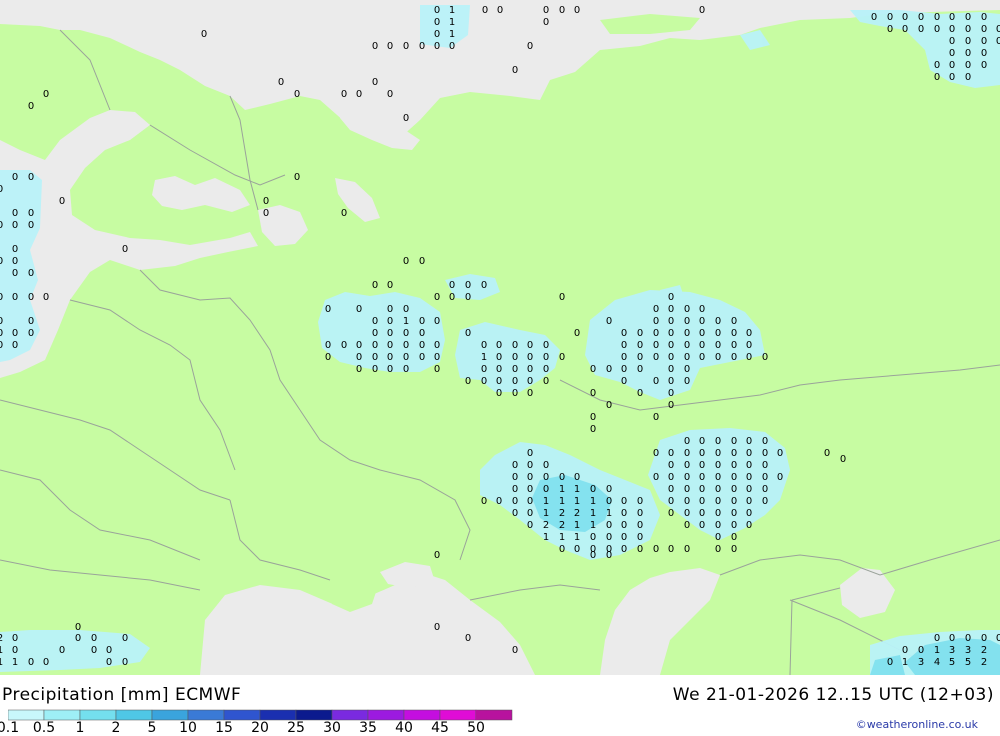  I want to click on scale-tick-label: 20, so click(260, 728).